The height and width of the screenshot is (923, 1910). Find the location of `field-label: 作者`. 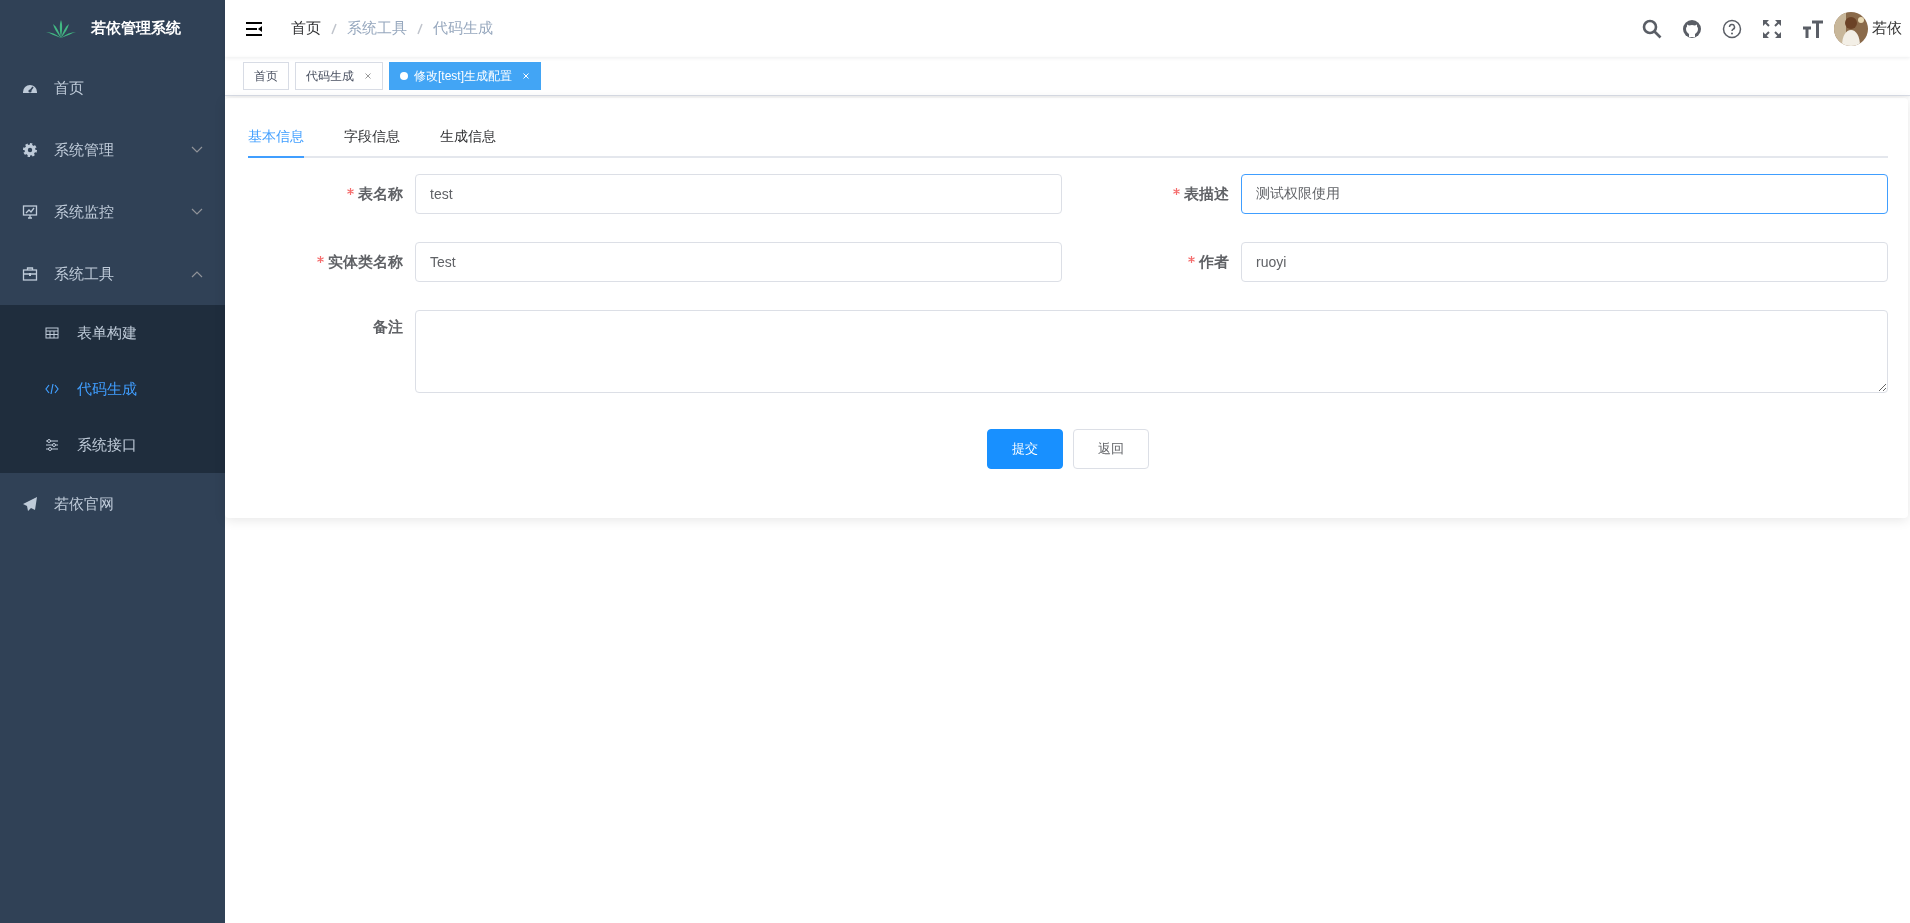

field-label: 作者 is located at coordinates (1214, 261).